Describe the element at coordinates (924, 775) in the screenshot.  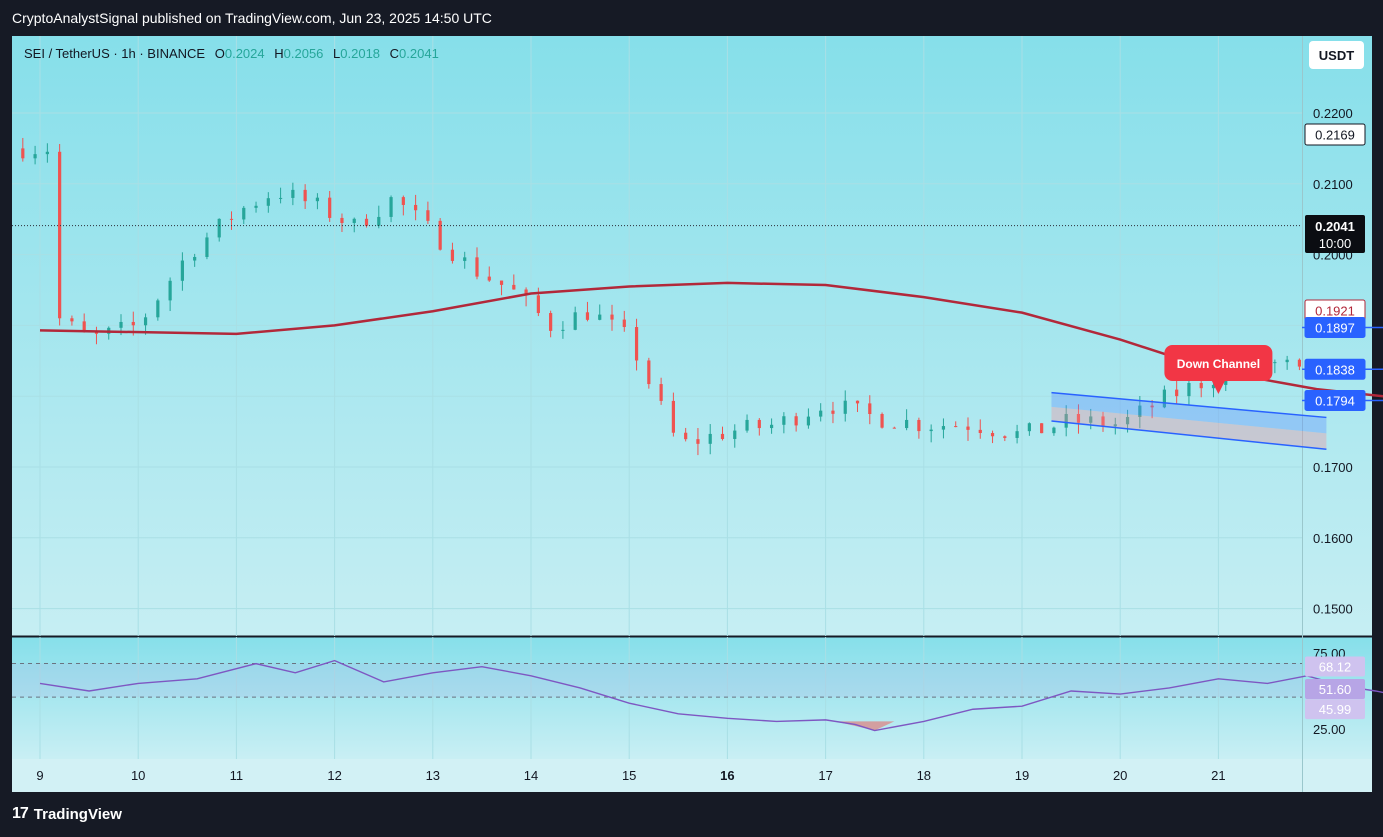
I see `time-tick-label: 18` at that location.